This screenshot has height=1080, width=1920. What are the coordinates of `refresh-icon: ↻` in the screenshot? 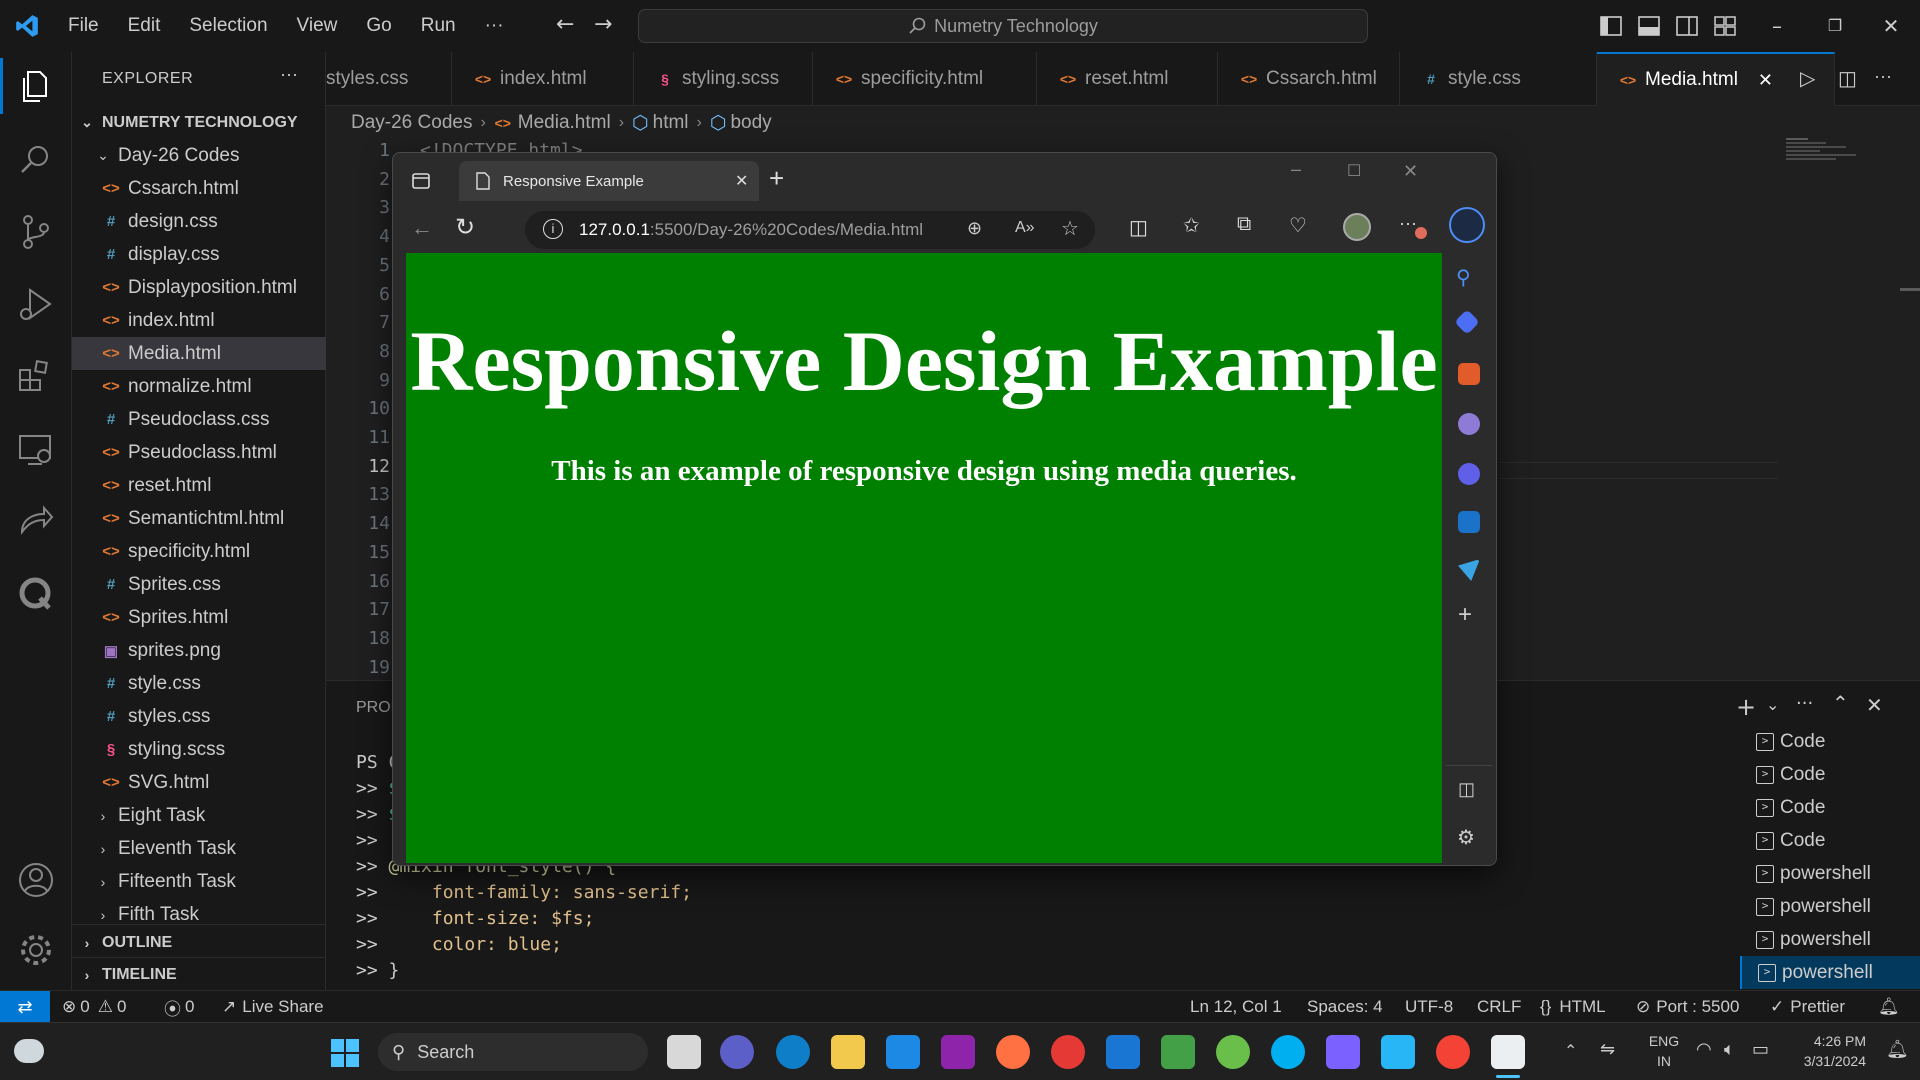 It's located at (465, 227).